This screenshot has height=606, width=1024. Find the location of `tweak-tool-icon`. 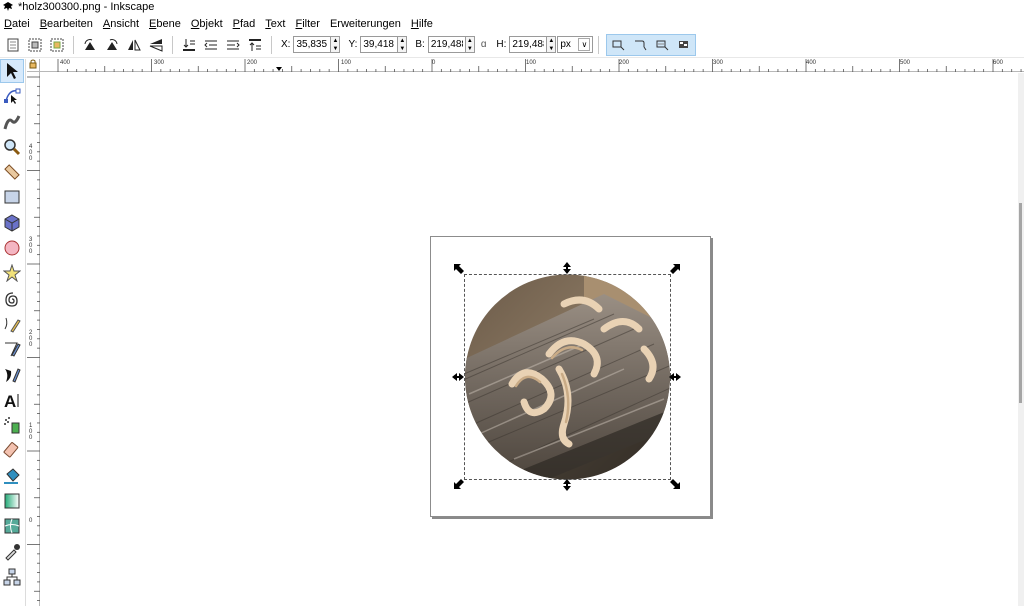

tweak-tool-icon is located at coordinates (12, 122).